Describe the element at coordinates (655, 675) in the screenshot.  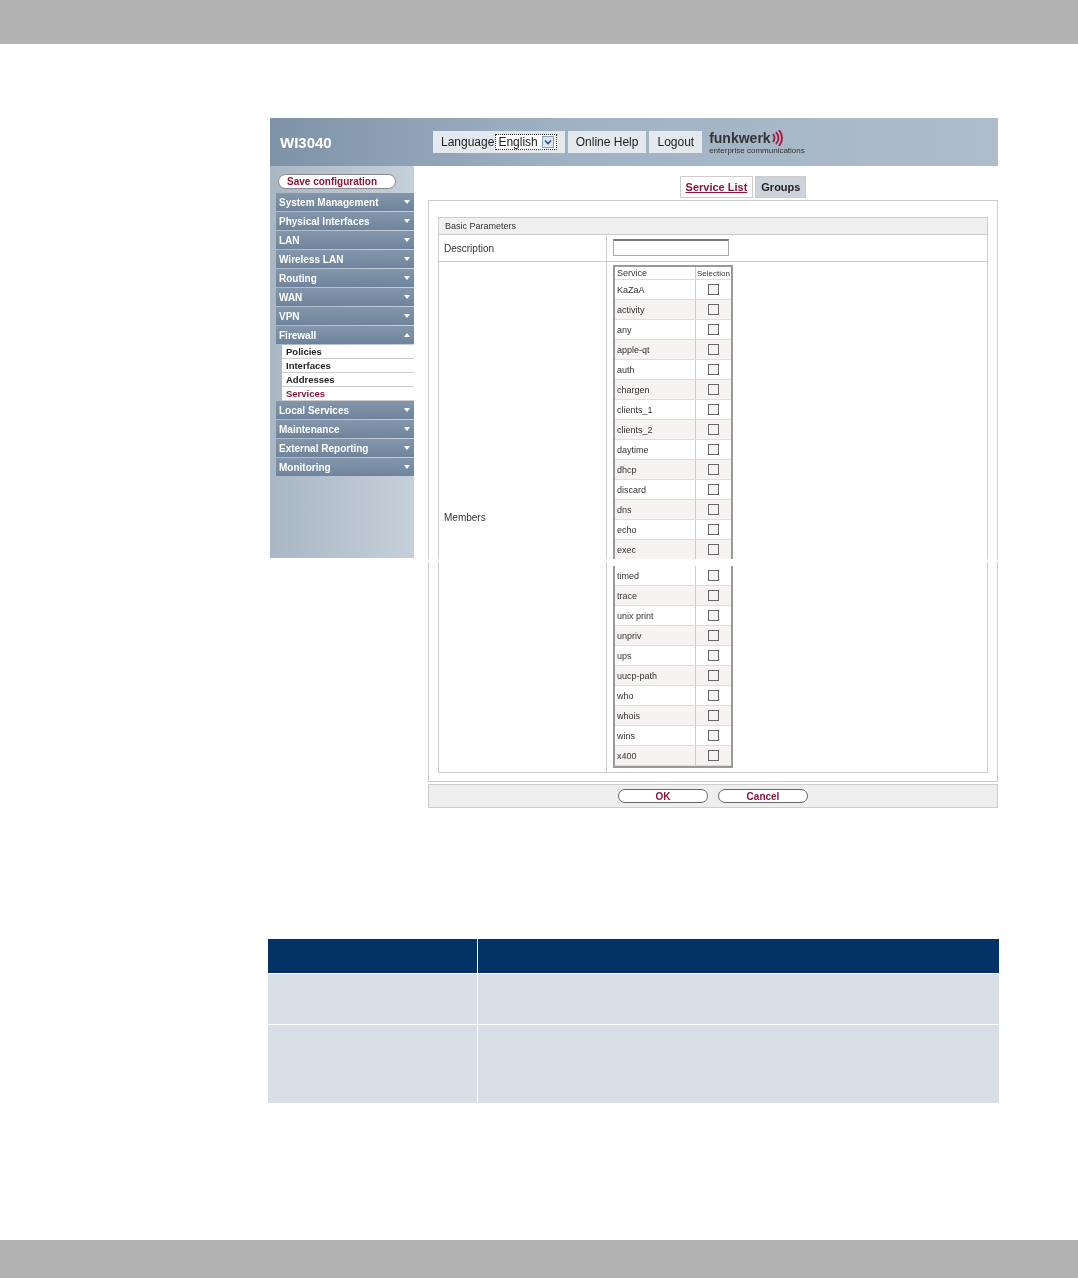
I see `table-cell: uucp-path` at that location.